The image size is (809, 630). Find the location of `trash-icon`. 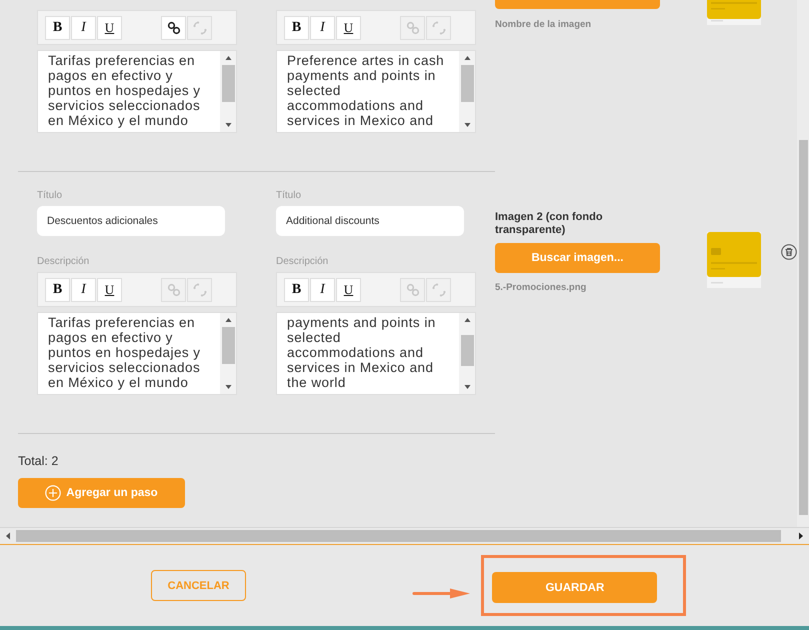

trash-icon is located at coordinates (789, 252).